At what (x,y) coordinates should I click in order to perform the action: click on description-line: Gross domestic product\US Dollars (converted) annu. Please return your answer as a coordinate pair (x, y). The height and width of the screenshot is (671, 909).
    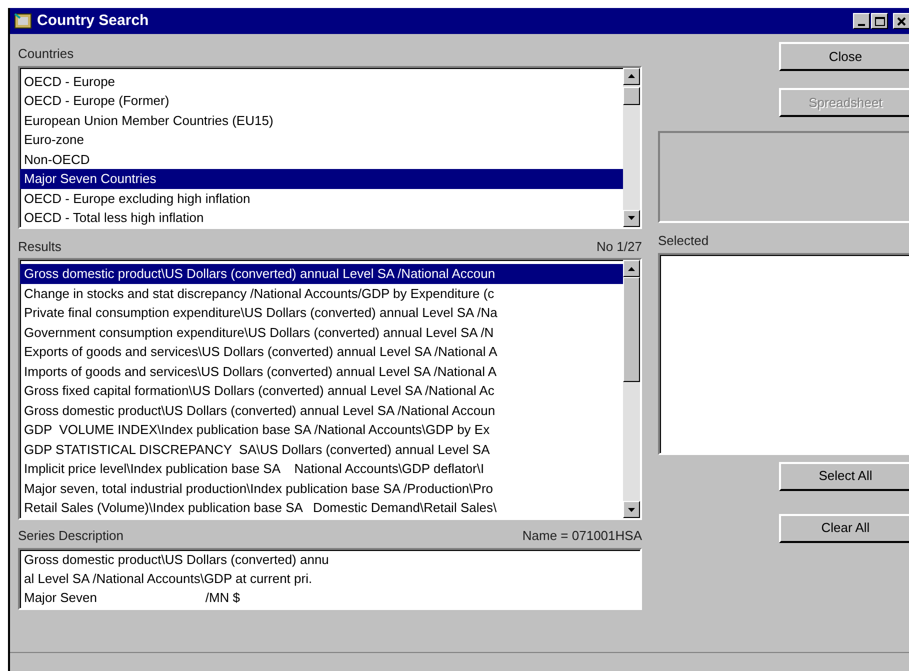
    Looking at the image, I should click on (176, 559).